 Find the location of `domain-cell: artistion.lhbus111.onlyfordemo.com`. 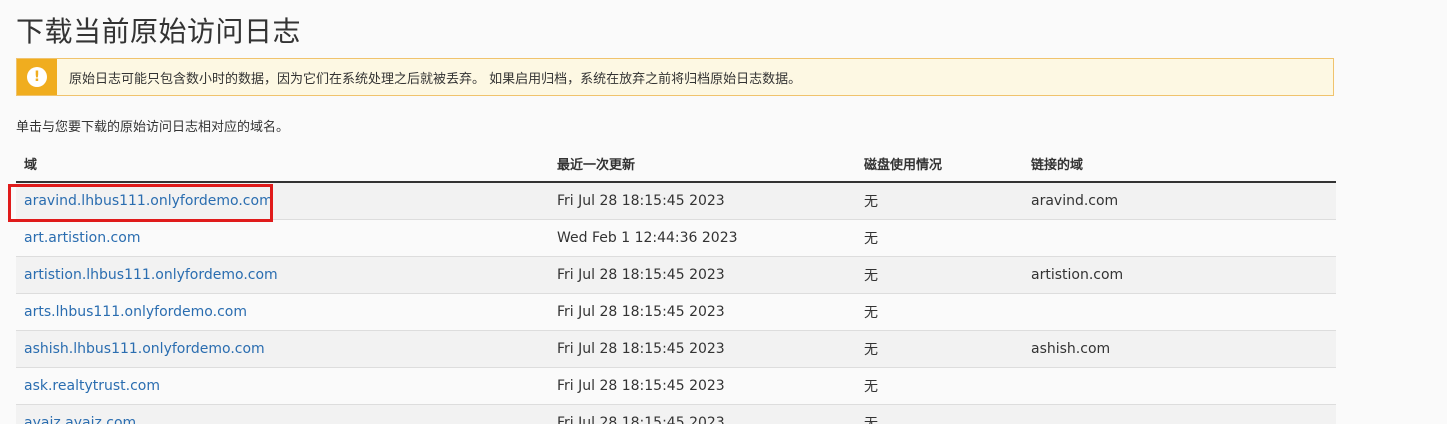

domain-cell: artistion.lhbus111.onlyfordemo.com is located at coordinates (282, 274).